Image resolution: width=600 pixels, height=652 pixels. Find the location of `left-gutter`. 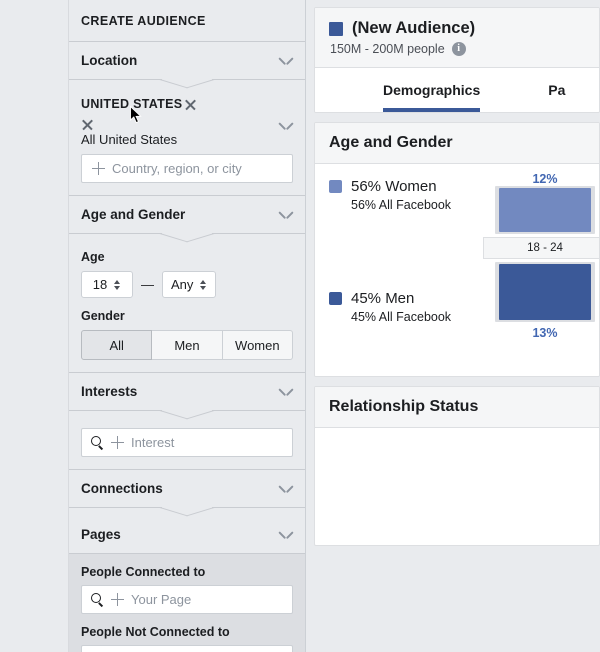

left-gutter is located at coordinates (34, 326).